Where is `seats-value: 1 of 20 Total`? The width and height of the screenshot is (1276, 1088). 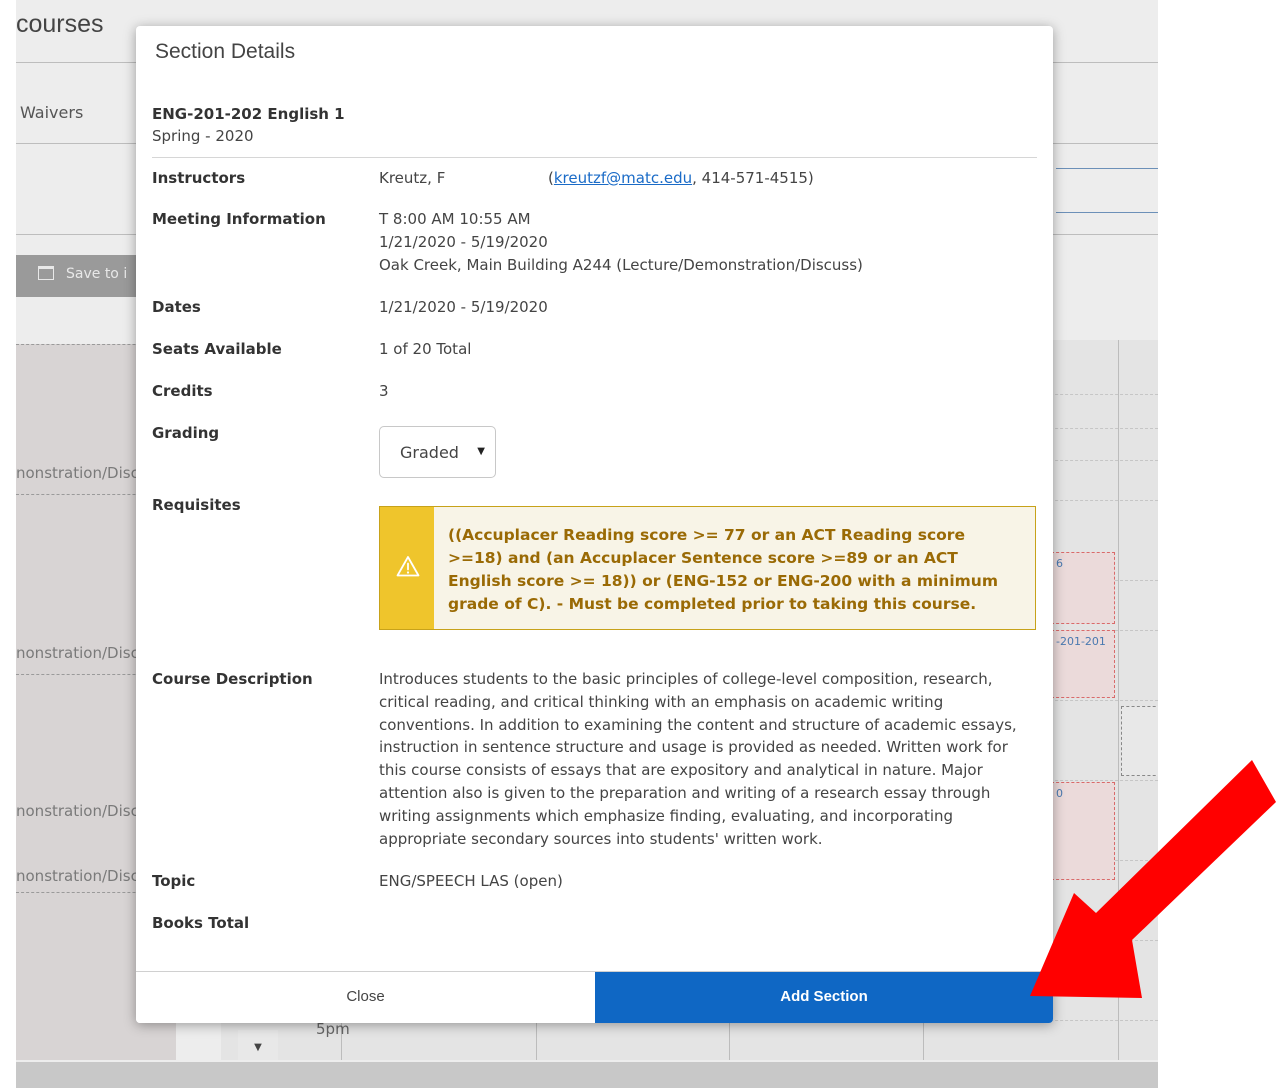
seats-value: 1 of 20 Total is located at coordinates (425, 349).